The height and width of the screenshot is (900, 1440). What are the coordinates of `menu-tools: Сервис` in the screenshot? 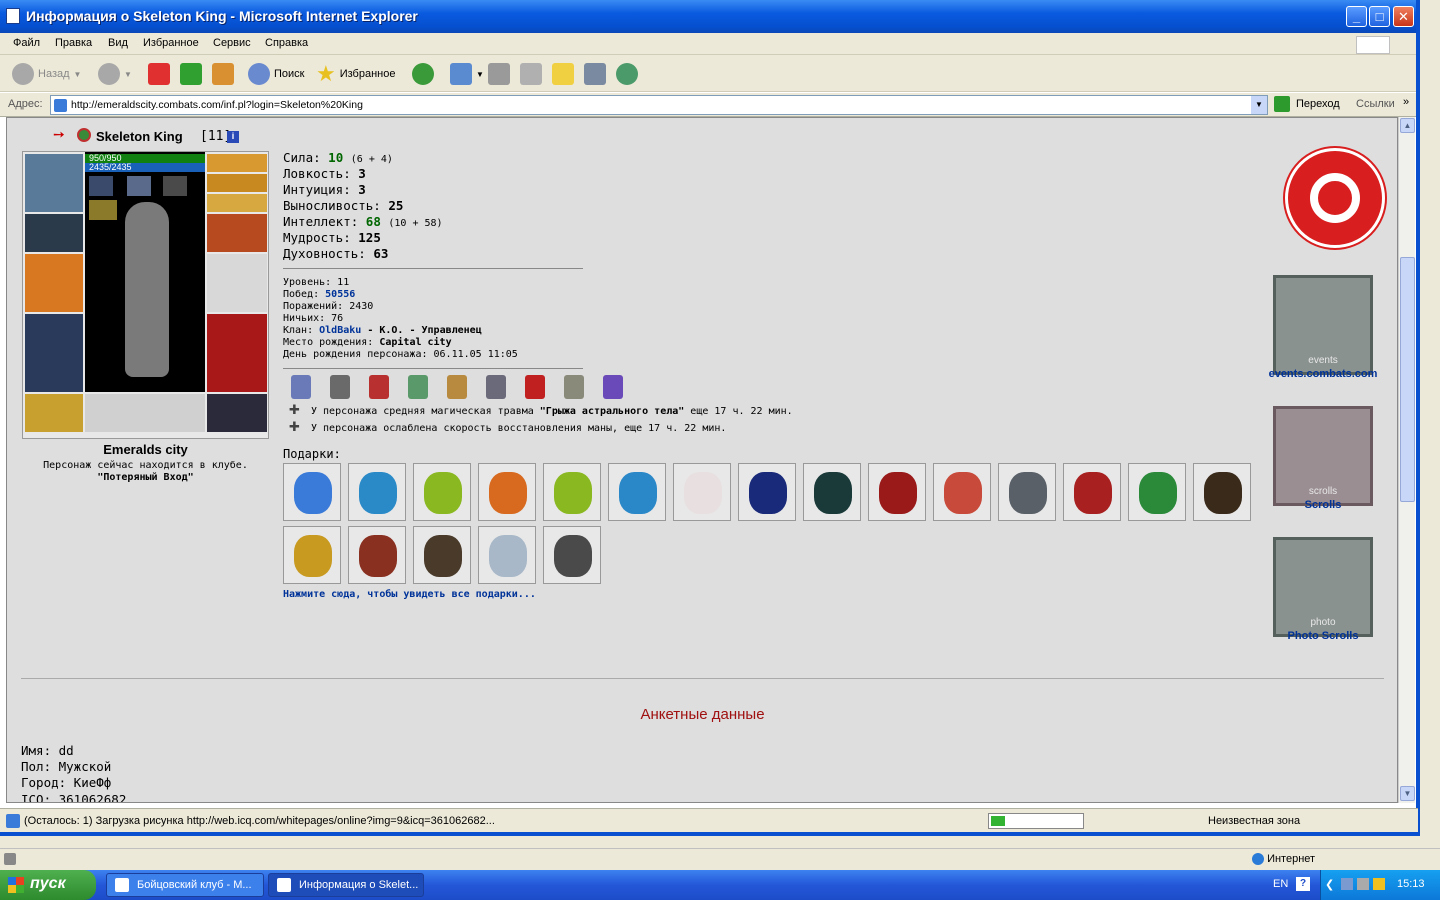 It's located at (232, 43).